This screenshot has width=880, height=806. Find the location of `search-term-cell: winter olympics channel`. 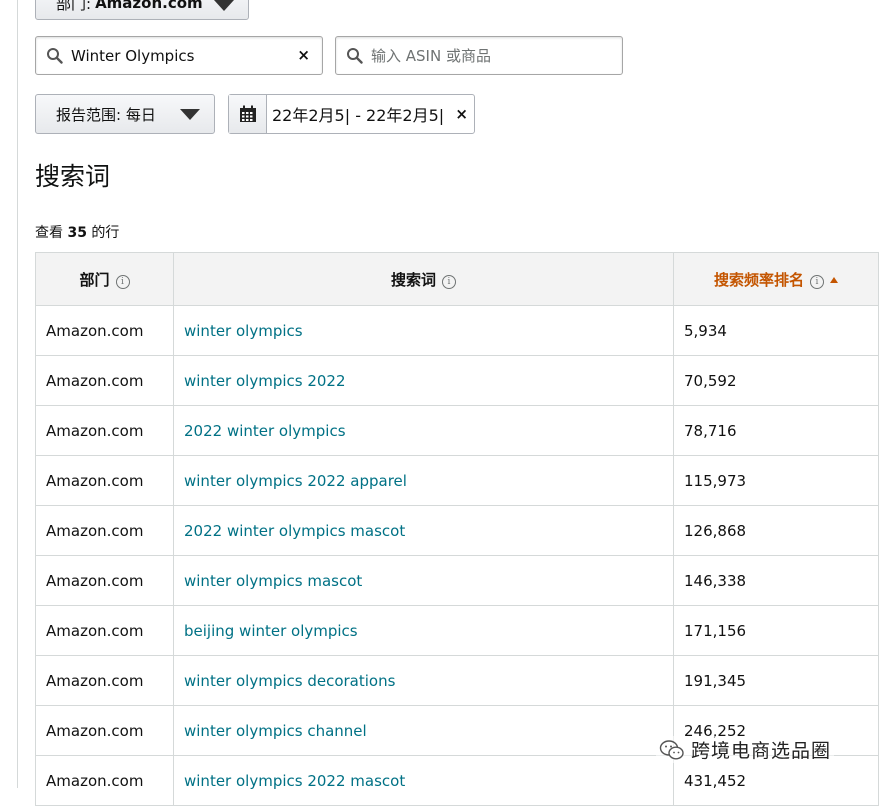

search-term-cell: winter olympics channel is located at coordinates (423, 730).